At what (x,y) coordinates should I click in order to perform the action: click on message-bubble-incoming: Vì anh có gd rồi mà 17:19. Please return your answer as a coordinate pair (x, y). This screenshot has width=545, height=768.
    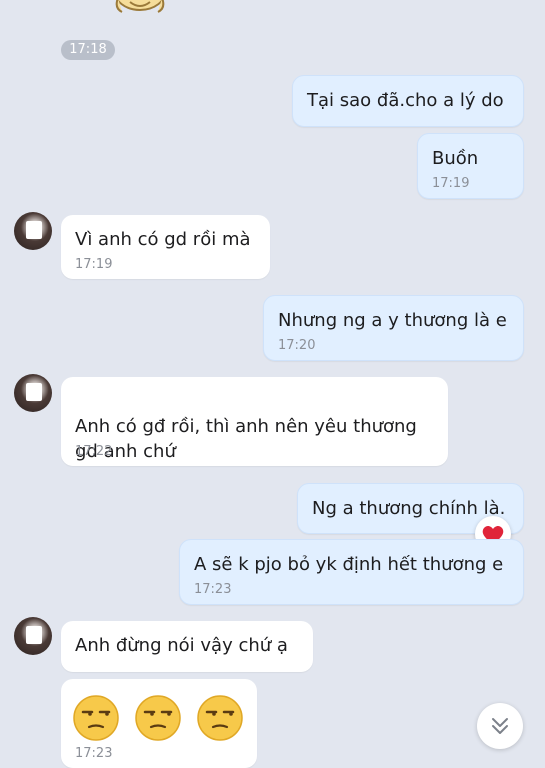
    Looking at the image, I should click on (165, 247).